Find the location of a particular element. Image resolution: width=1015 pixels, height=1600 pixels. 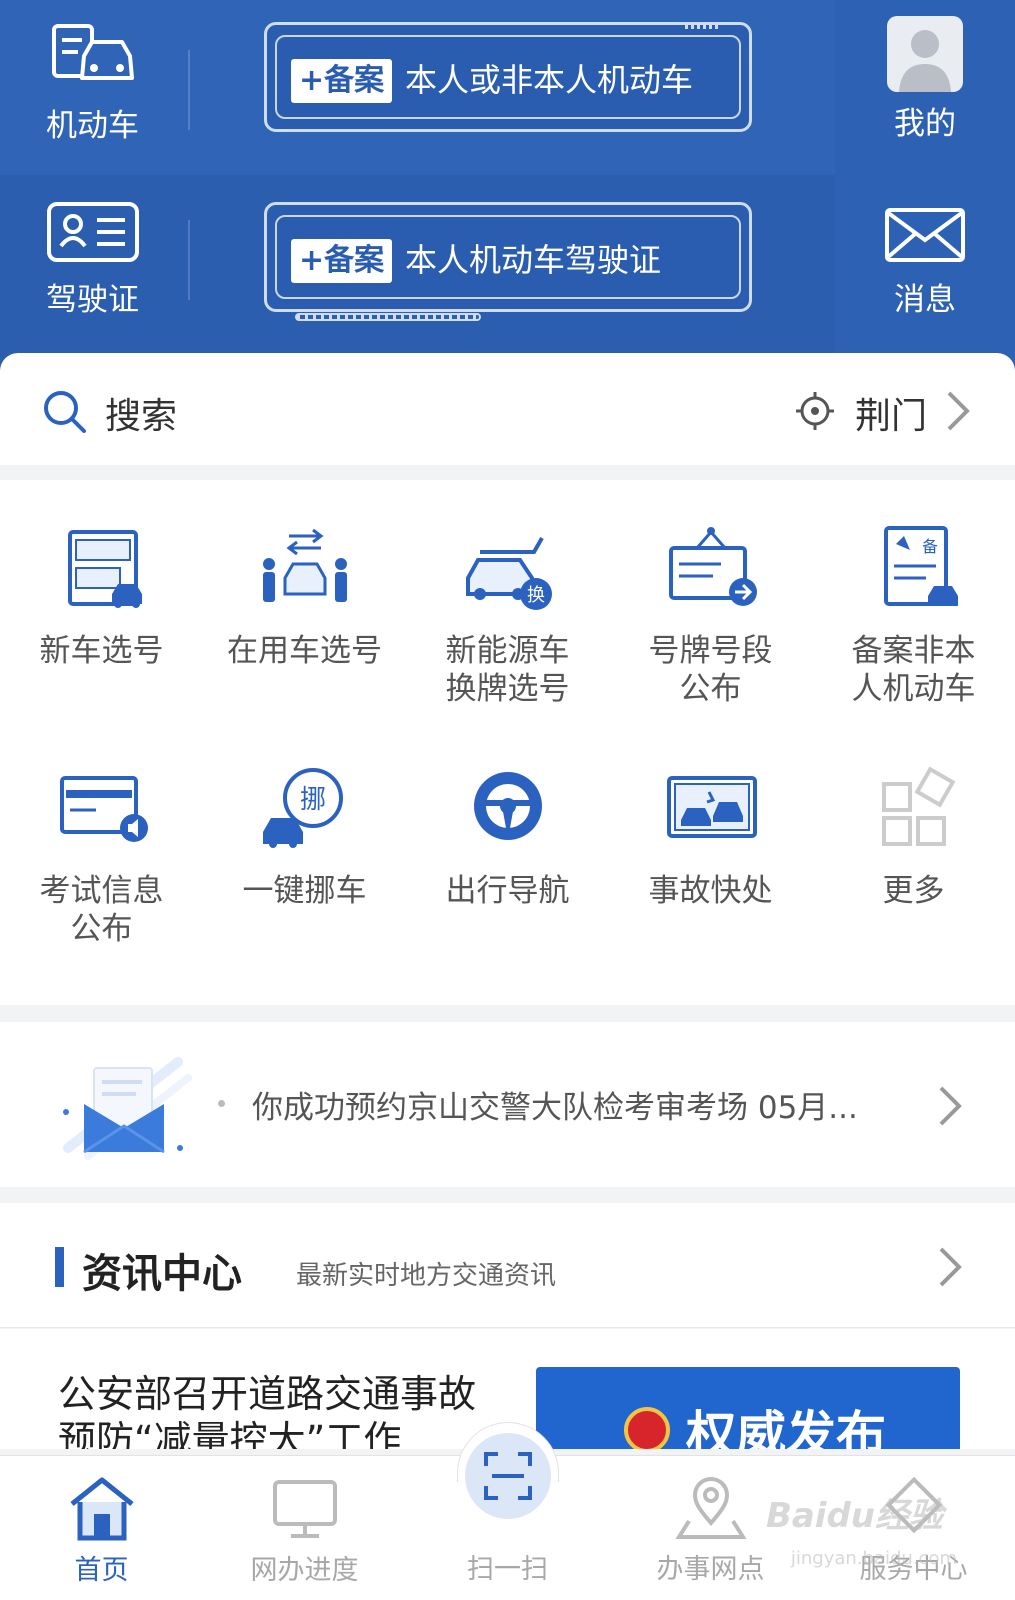

tab-home: 首页 is located at coordinates (101, 1528).